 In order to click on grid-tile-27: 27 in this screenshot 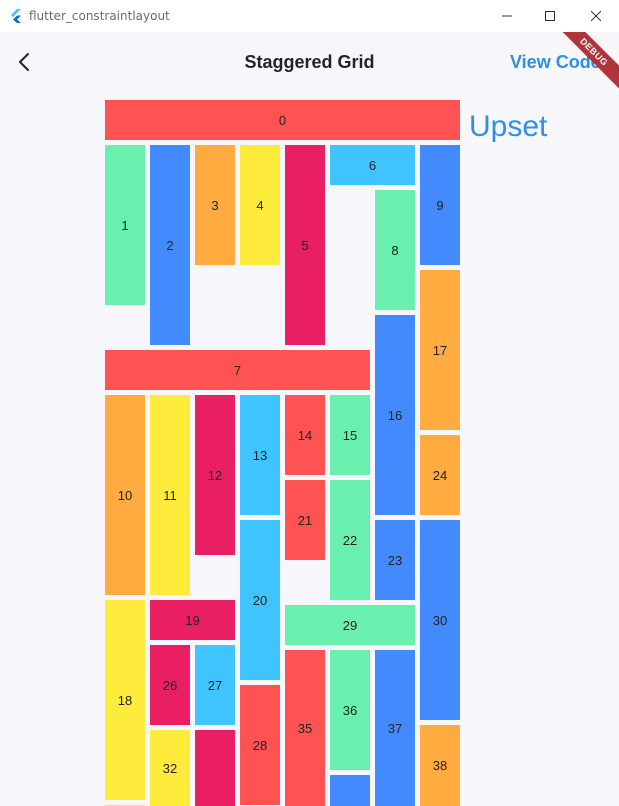, I will do `click(215, 685)`.